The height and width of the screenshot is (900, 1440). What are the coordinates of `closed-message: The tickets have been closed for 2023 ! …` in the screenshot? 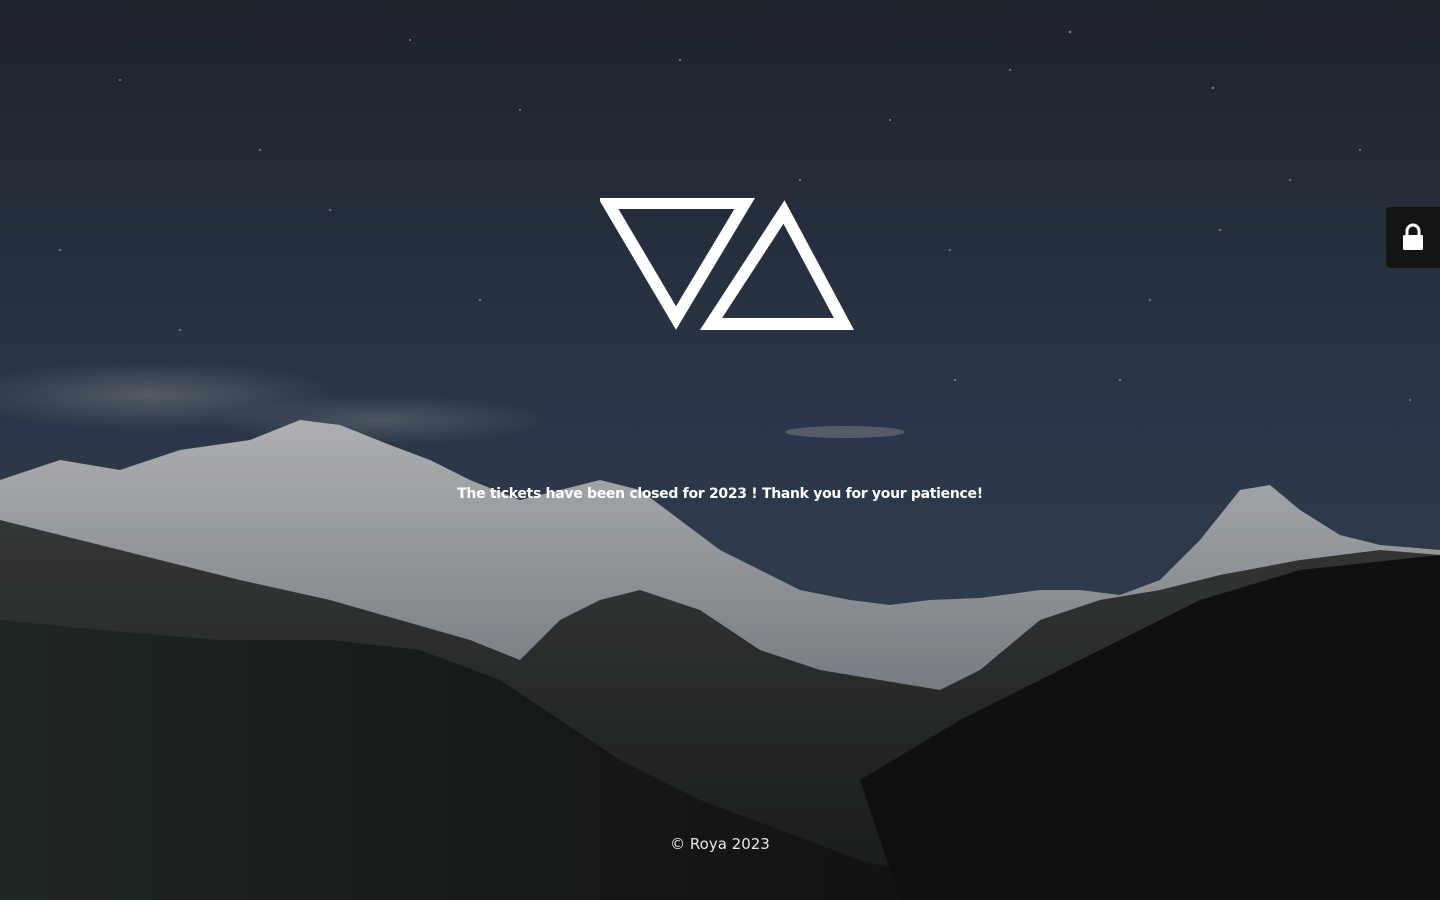 It's located at (720, 494).